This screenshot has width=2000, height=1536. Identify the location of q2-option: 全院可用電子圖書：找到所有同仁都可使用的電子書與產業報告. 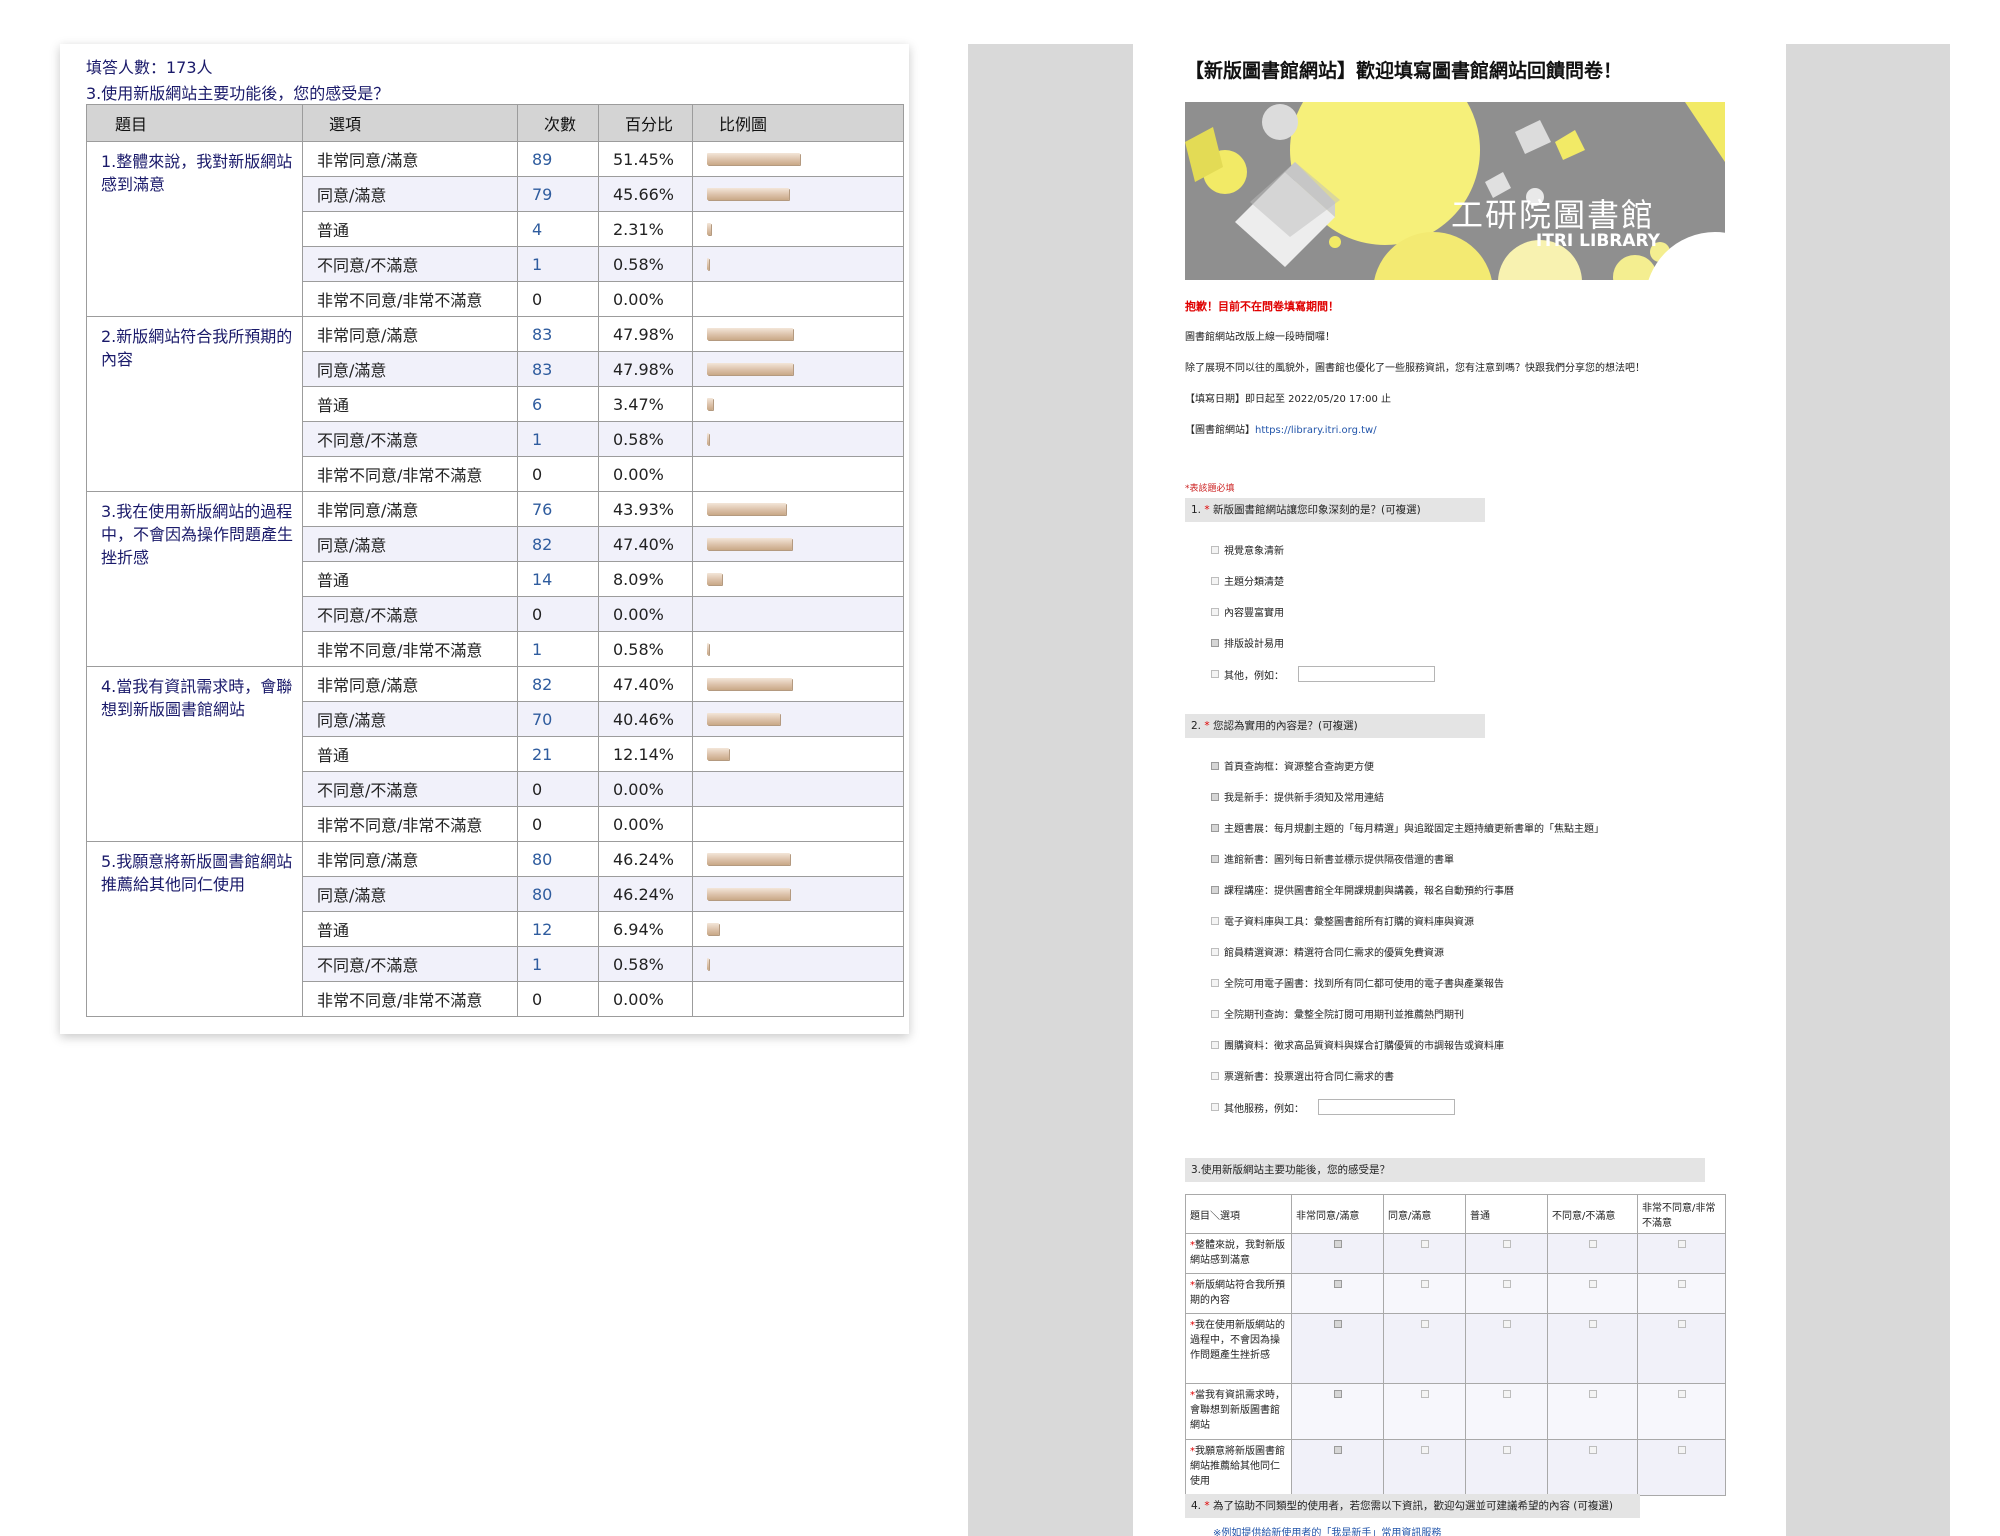
(1357, 982).